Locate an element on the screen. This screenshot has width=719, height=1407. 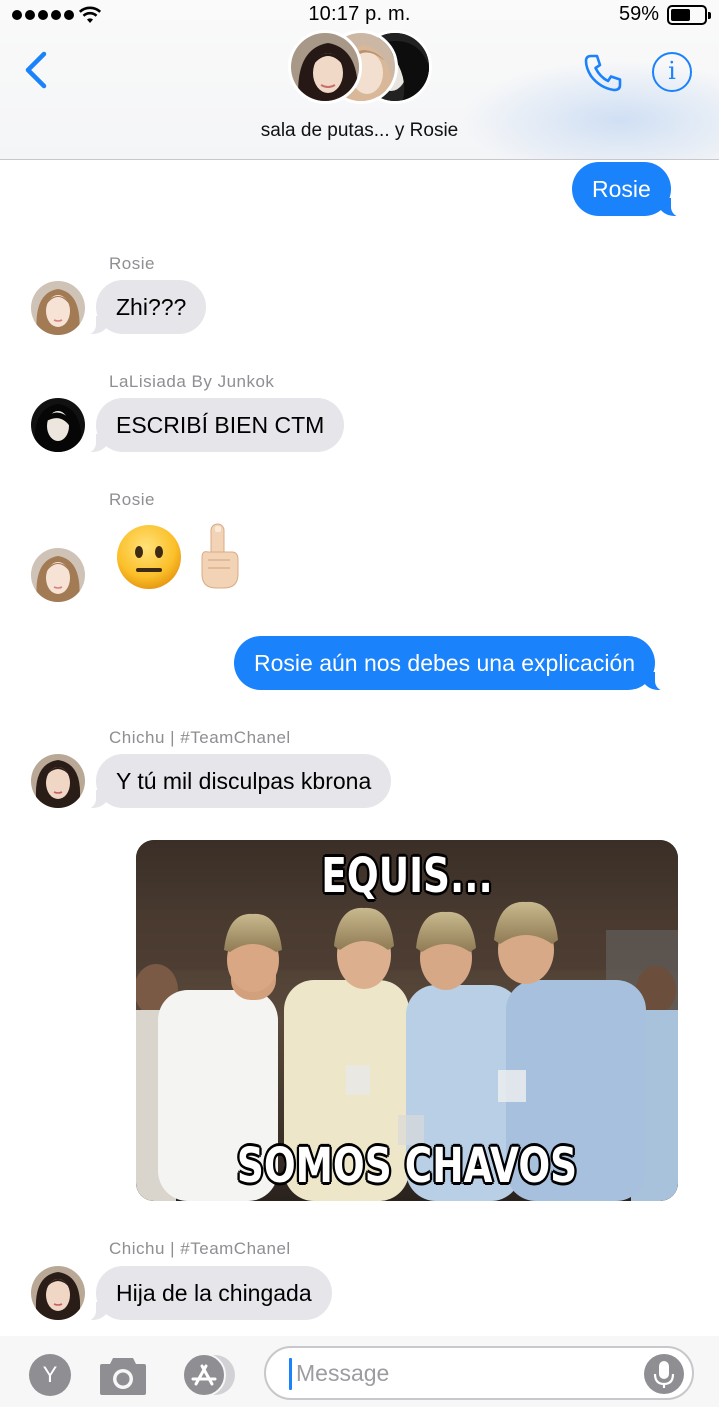
neutral-face-emoji is located at coordinates (149, 557).